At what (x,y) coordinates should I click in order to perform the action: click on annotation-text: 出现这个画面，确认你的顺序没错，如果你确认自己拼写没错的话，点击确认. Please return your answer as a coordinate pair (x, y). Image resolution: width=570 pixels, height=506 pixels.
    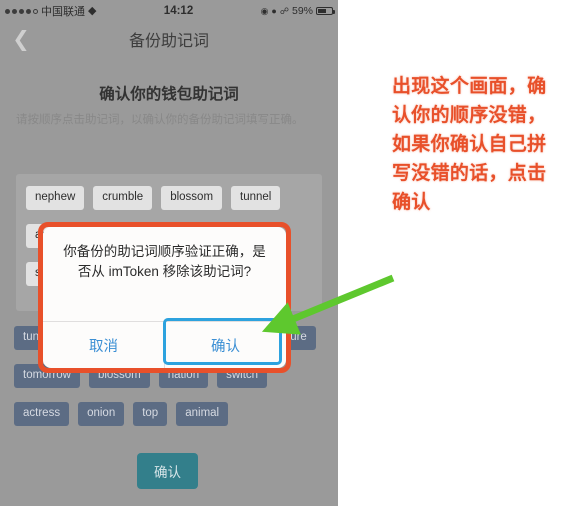
    Looking at the image, I should click on (469, 144).